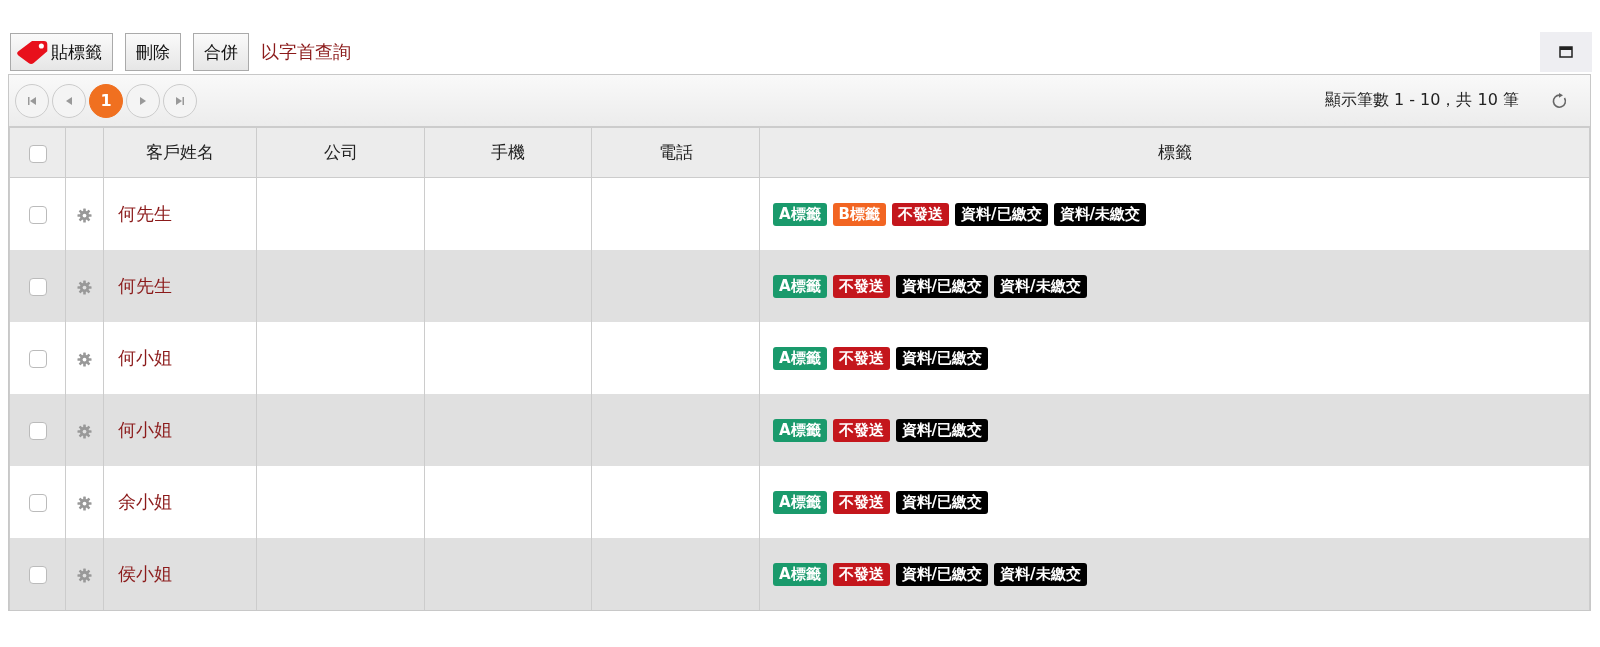  What do you see at coordinates (675, 153) in the screenshot?
I see `column-header: 電話` at bounding box center [675, 153].